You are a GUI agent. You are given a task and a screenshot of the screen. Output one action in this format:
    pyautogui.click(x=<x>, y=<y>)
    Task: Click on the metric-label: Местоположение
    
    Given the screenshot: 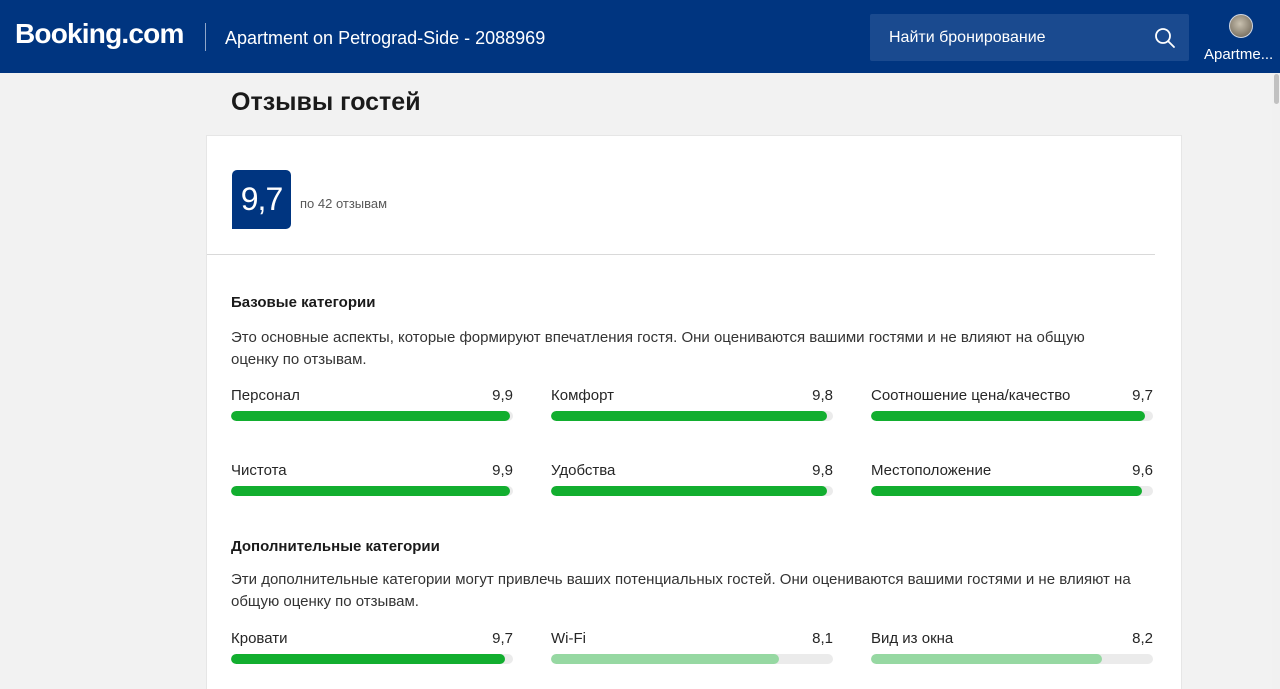 What is the action you would take?
    pyautogui.click(x=931, y=470)
    